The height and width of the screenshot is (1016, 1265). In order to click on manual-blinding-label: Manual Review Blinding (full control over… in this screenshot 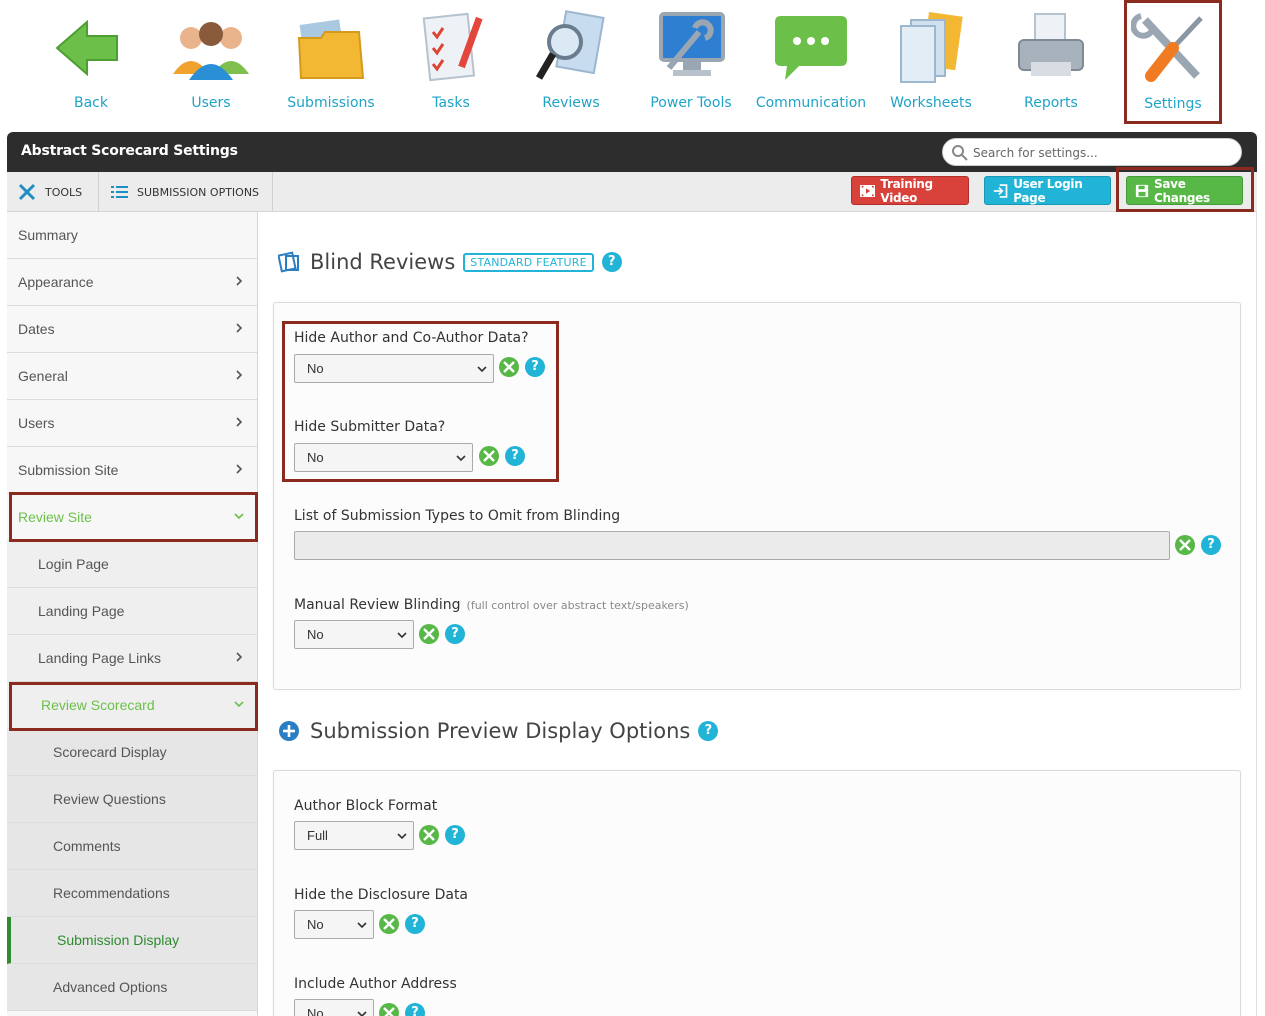, I will do `click(491, 605)`.